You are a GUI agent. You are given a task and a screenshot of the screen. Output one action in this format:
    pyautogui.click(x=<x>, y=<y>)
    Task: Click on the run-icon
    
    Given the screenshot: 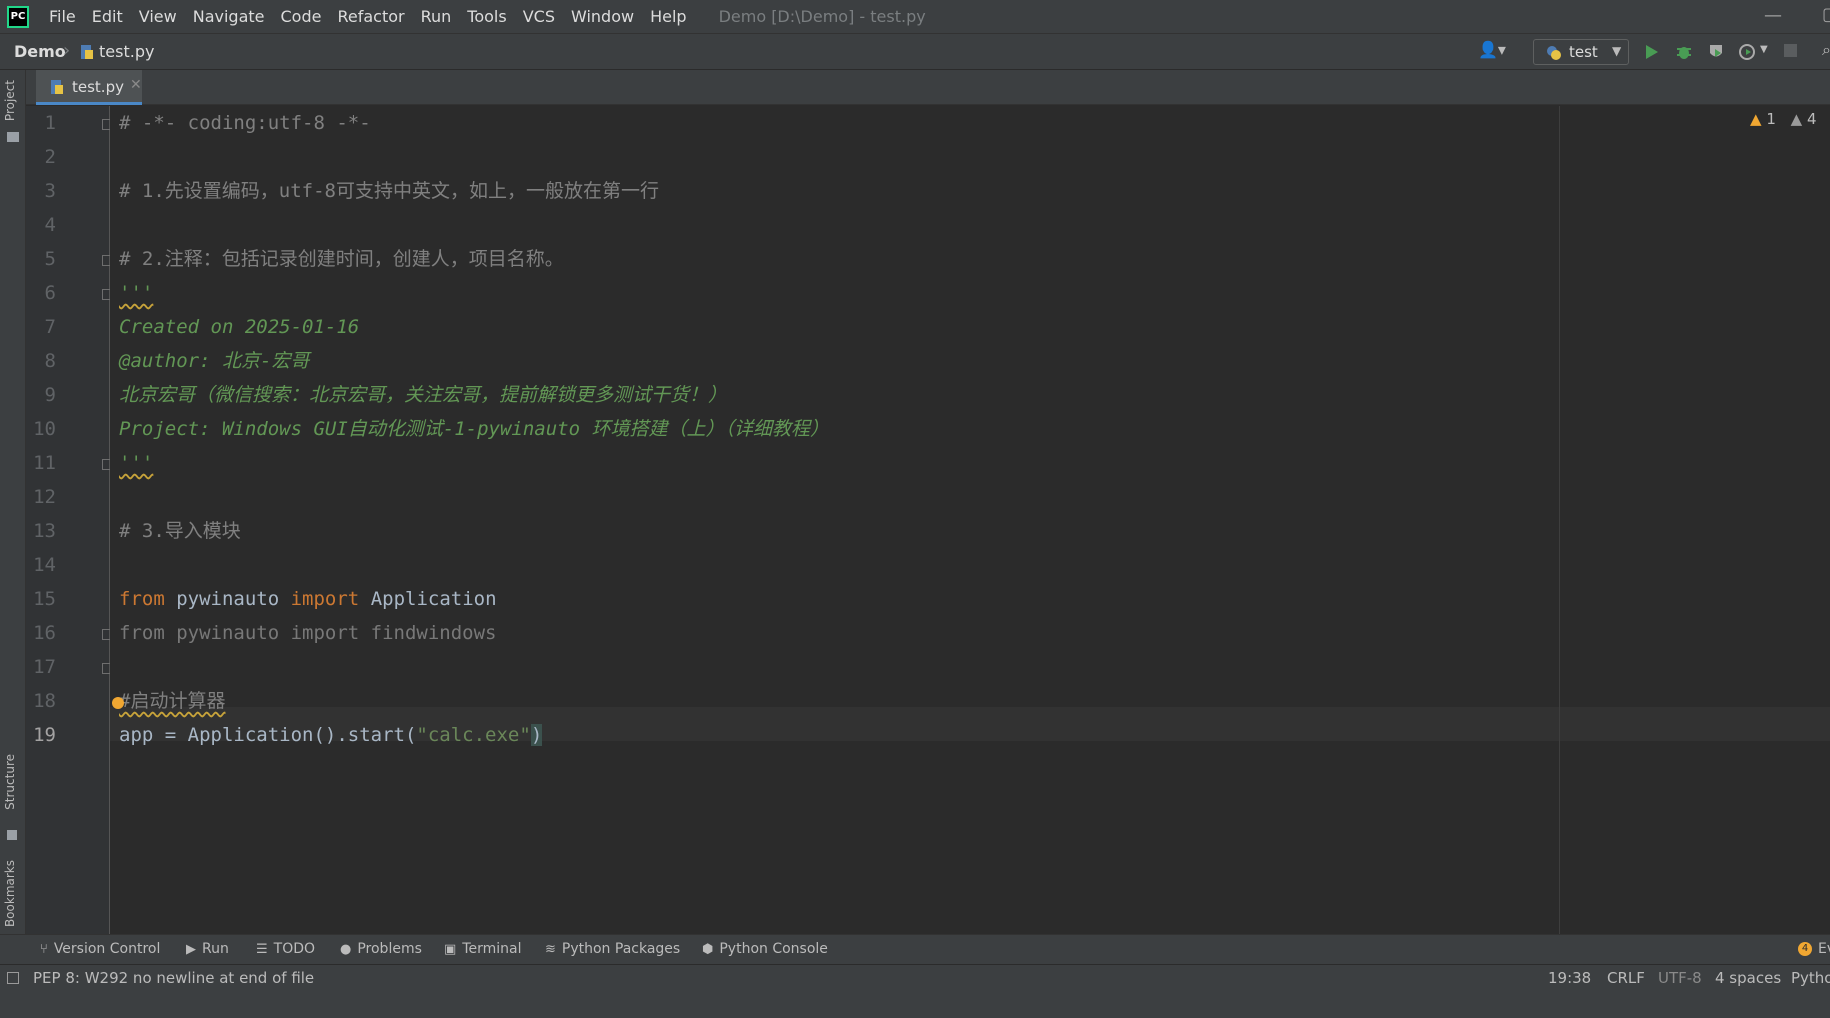 What is the action you would take?
    pyautogui.click(x=1652, y=52)
    